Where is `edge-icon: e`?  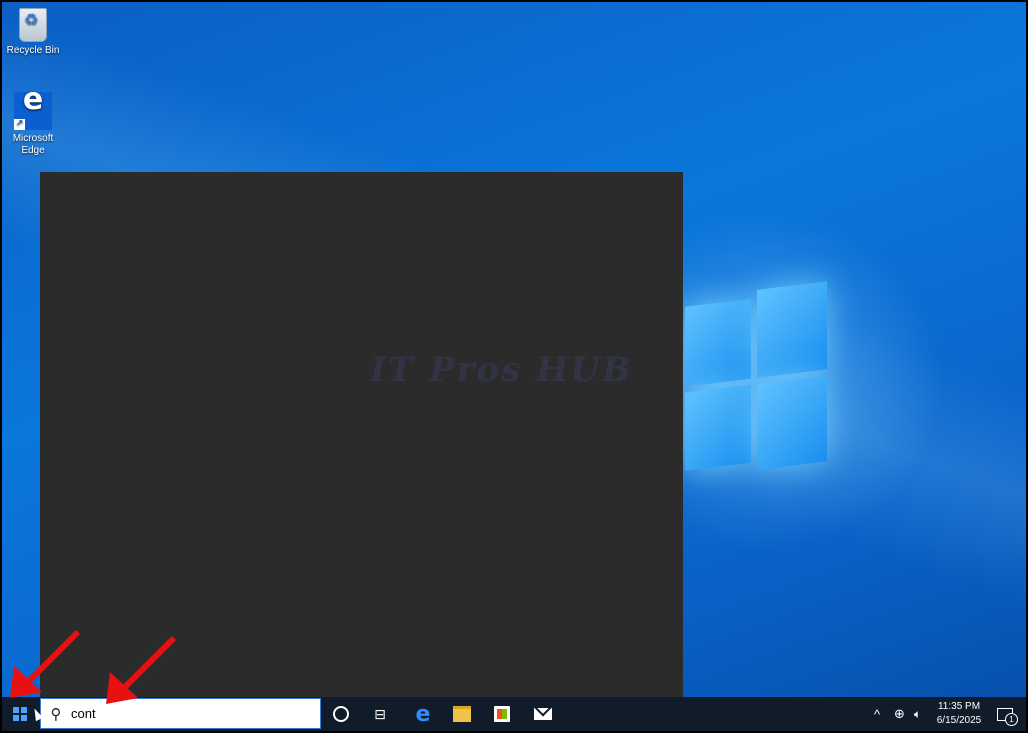
edge-icon: e is located at coordinates (423, 714).